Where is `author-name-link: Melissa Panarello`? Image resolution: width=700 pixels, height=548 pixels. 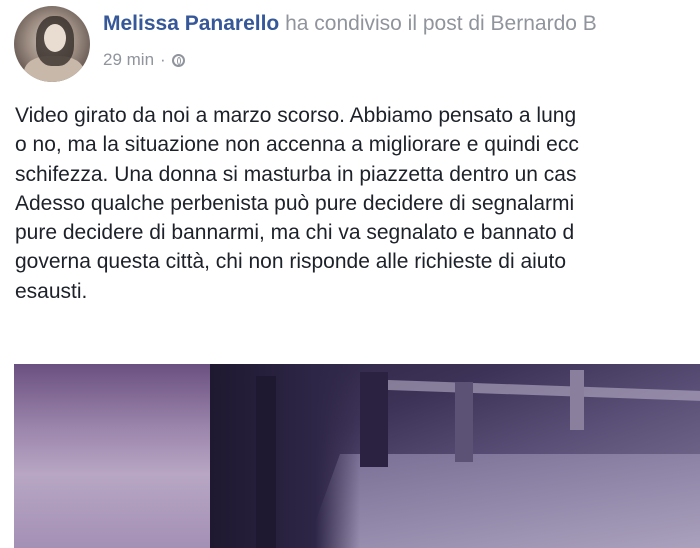 author-name-link: Melissa Panarello is located at coordinates (191, 23).